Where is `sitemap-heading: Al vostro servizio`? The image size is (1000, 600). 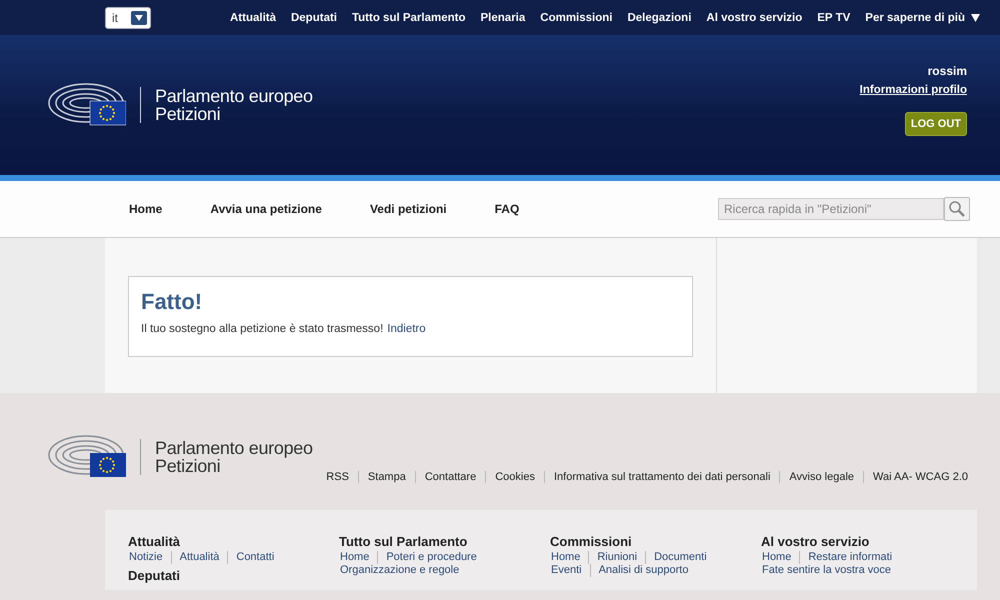 sitemap-heading: Al vostro servizio is located at coordinates (815, 541).